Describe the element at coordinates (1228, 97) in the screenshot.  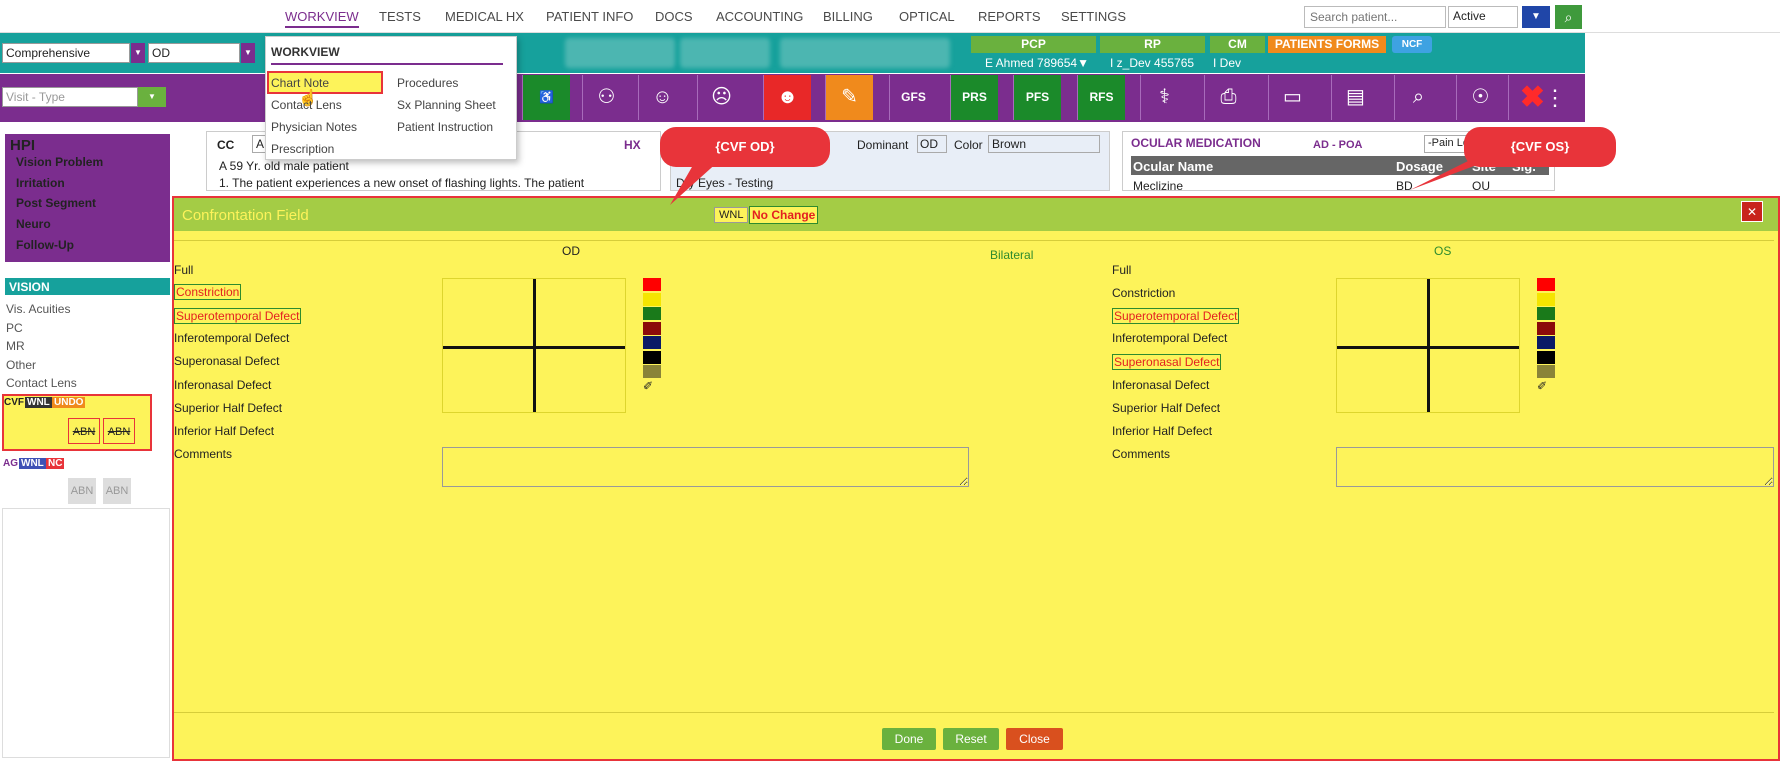
I see `print-icon: ⎙` at that location.